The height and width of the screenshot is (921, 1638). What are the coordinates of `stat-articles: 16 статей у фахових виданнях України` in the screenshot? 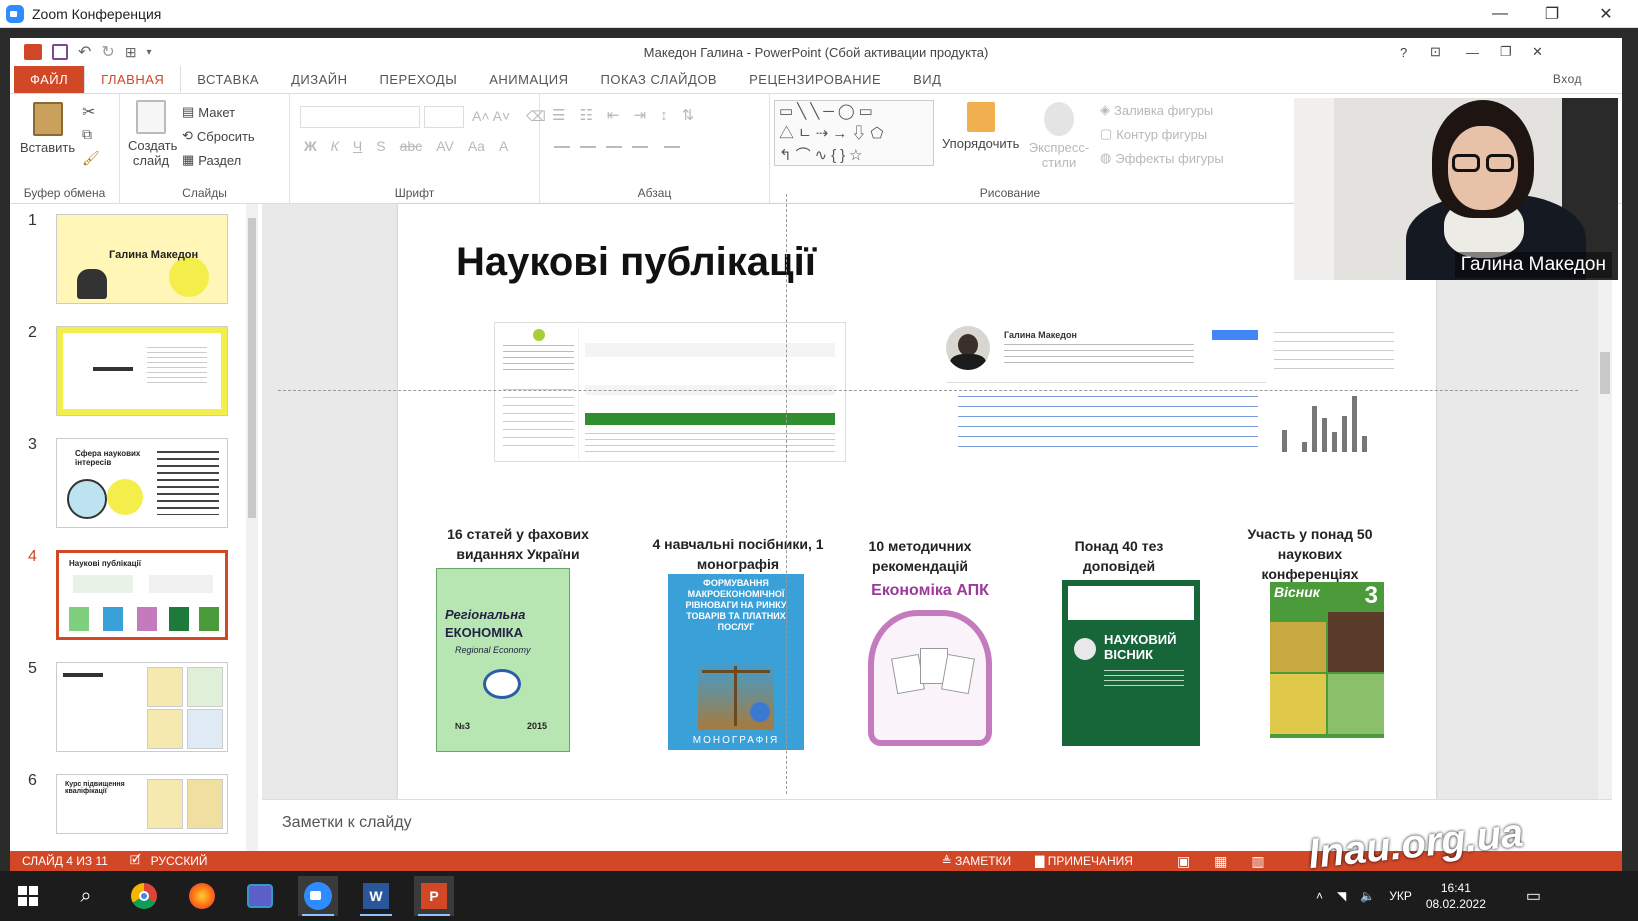 It's located at (518, 544).